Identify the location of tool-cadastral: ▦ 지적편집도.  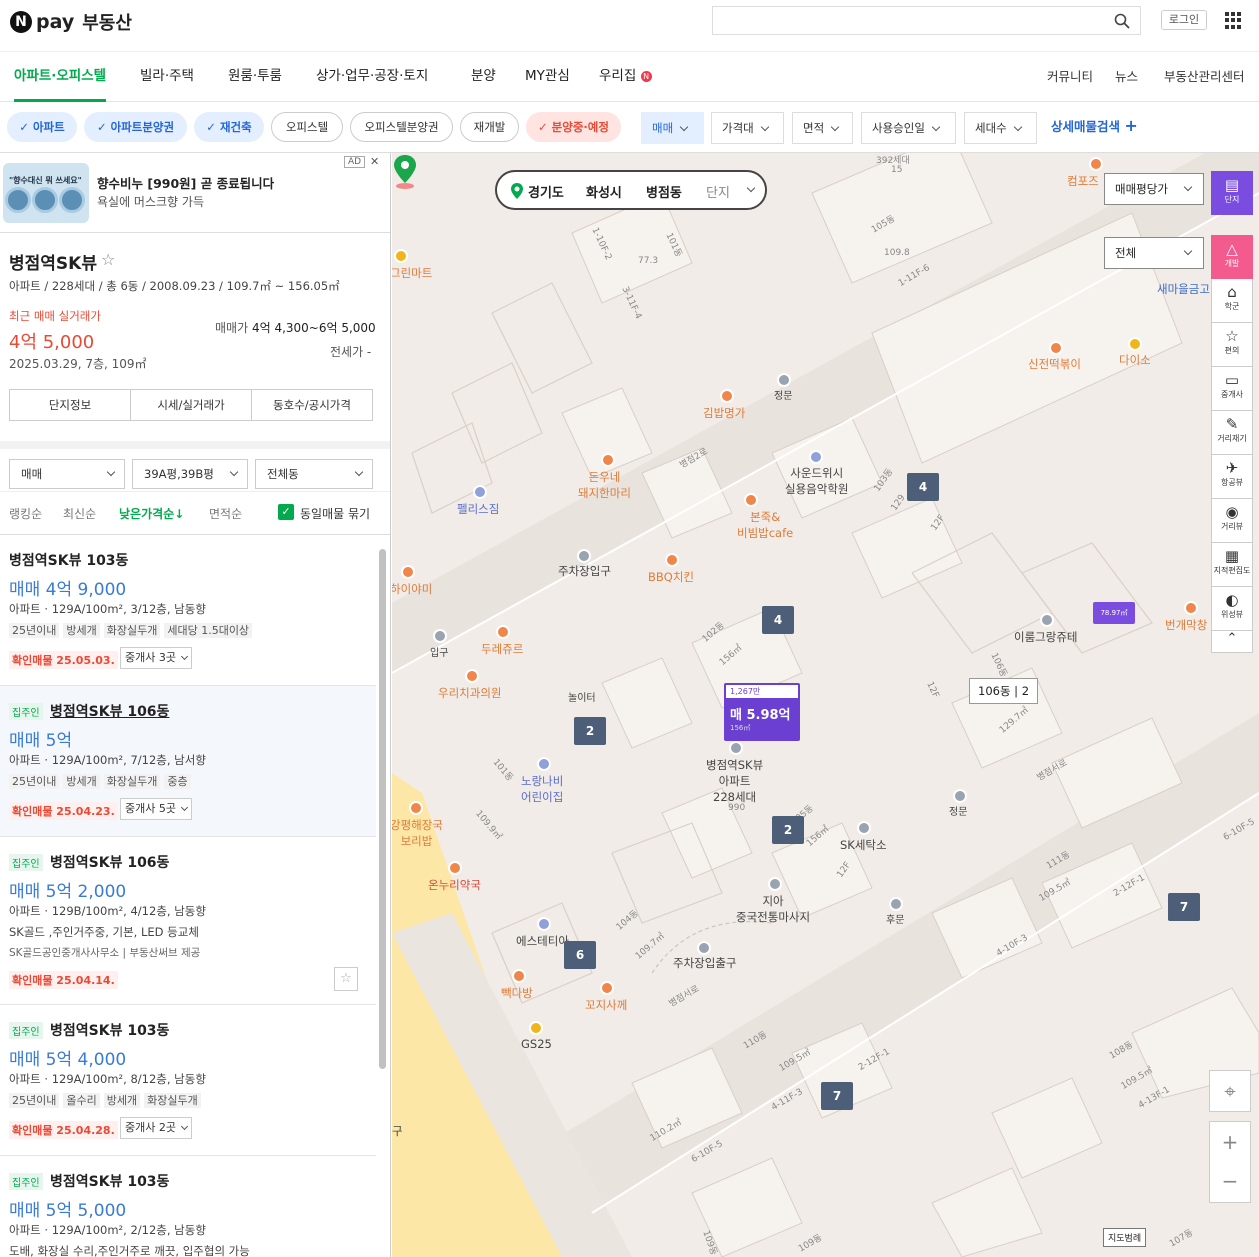
(1232, 565).